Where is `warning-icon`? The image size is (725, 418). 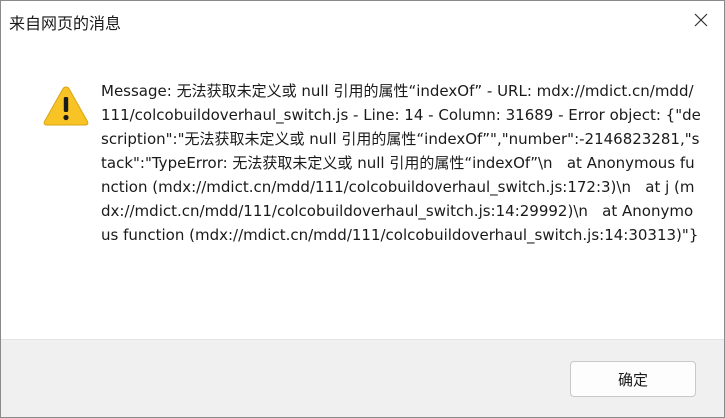 warning-icon is located at coordinates (66, 106).